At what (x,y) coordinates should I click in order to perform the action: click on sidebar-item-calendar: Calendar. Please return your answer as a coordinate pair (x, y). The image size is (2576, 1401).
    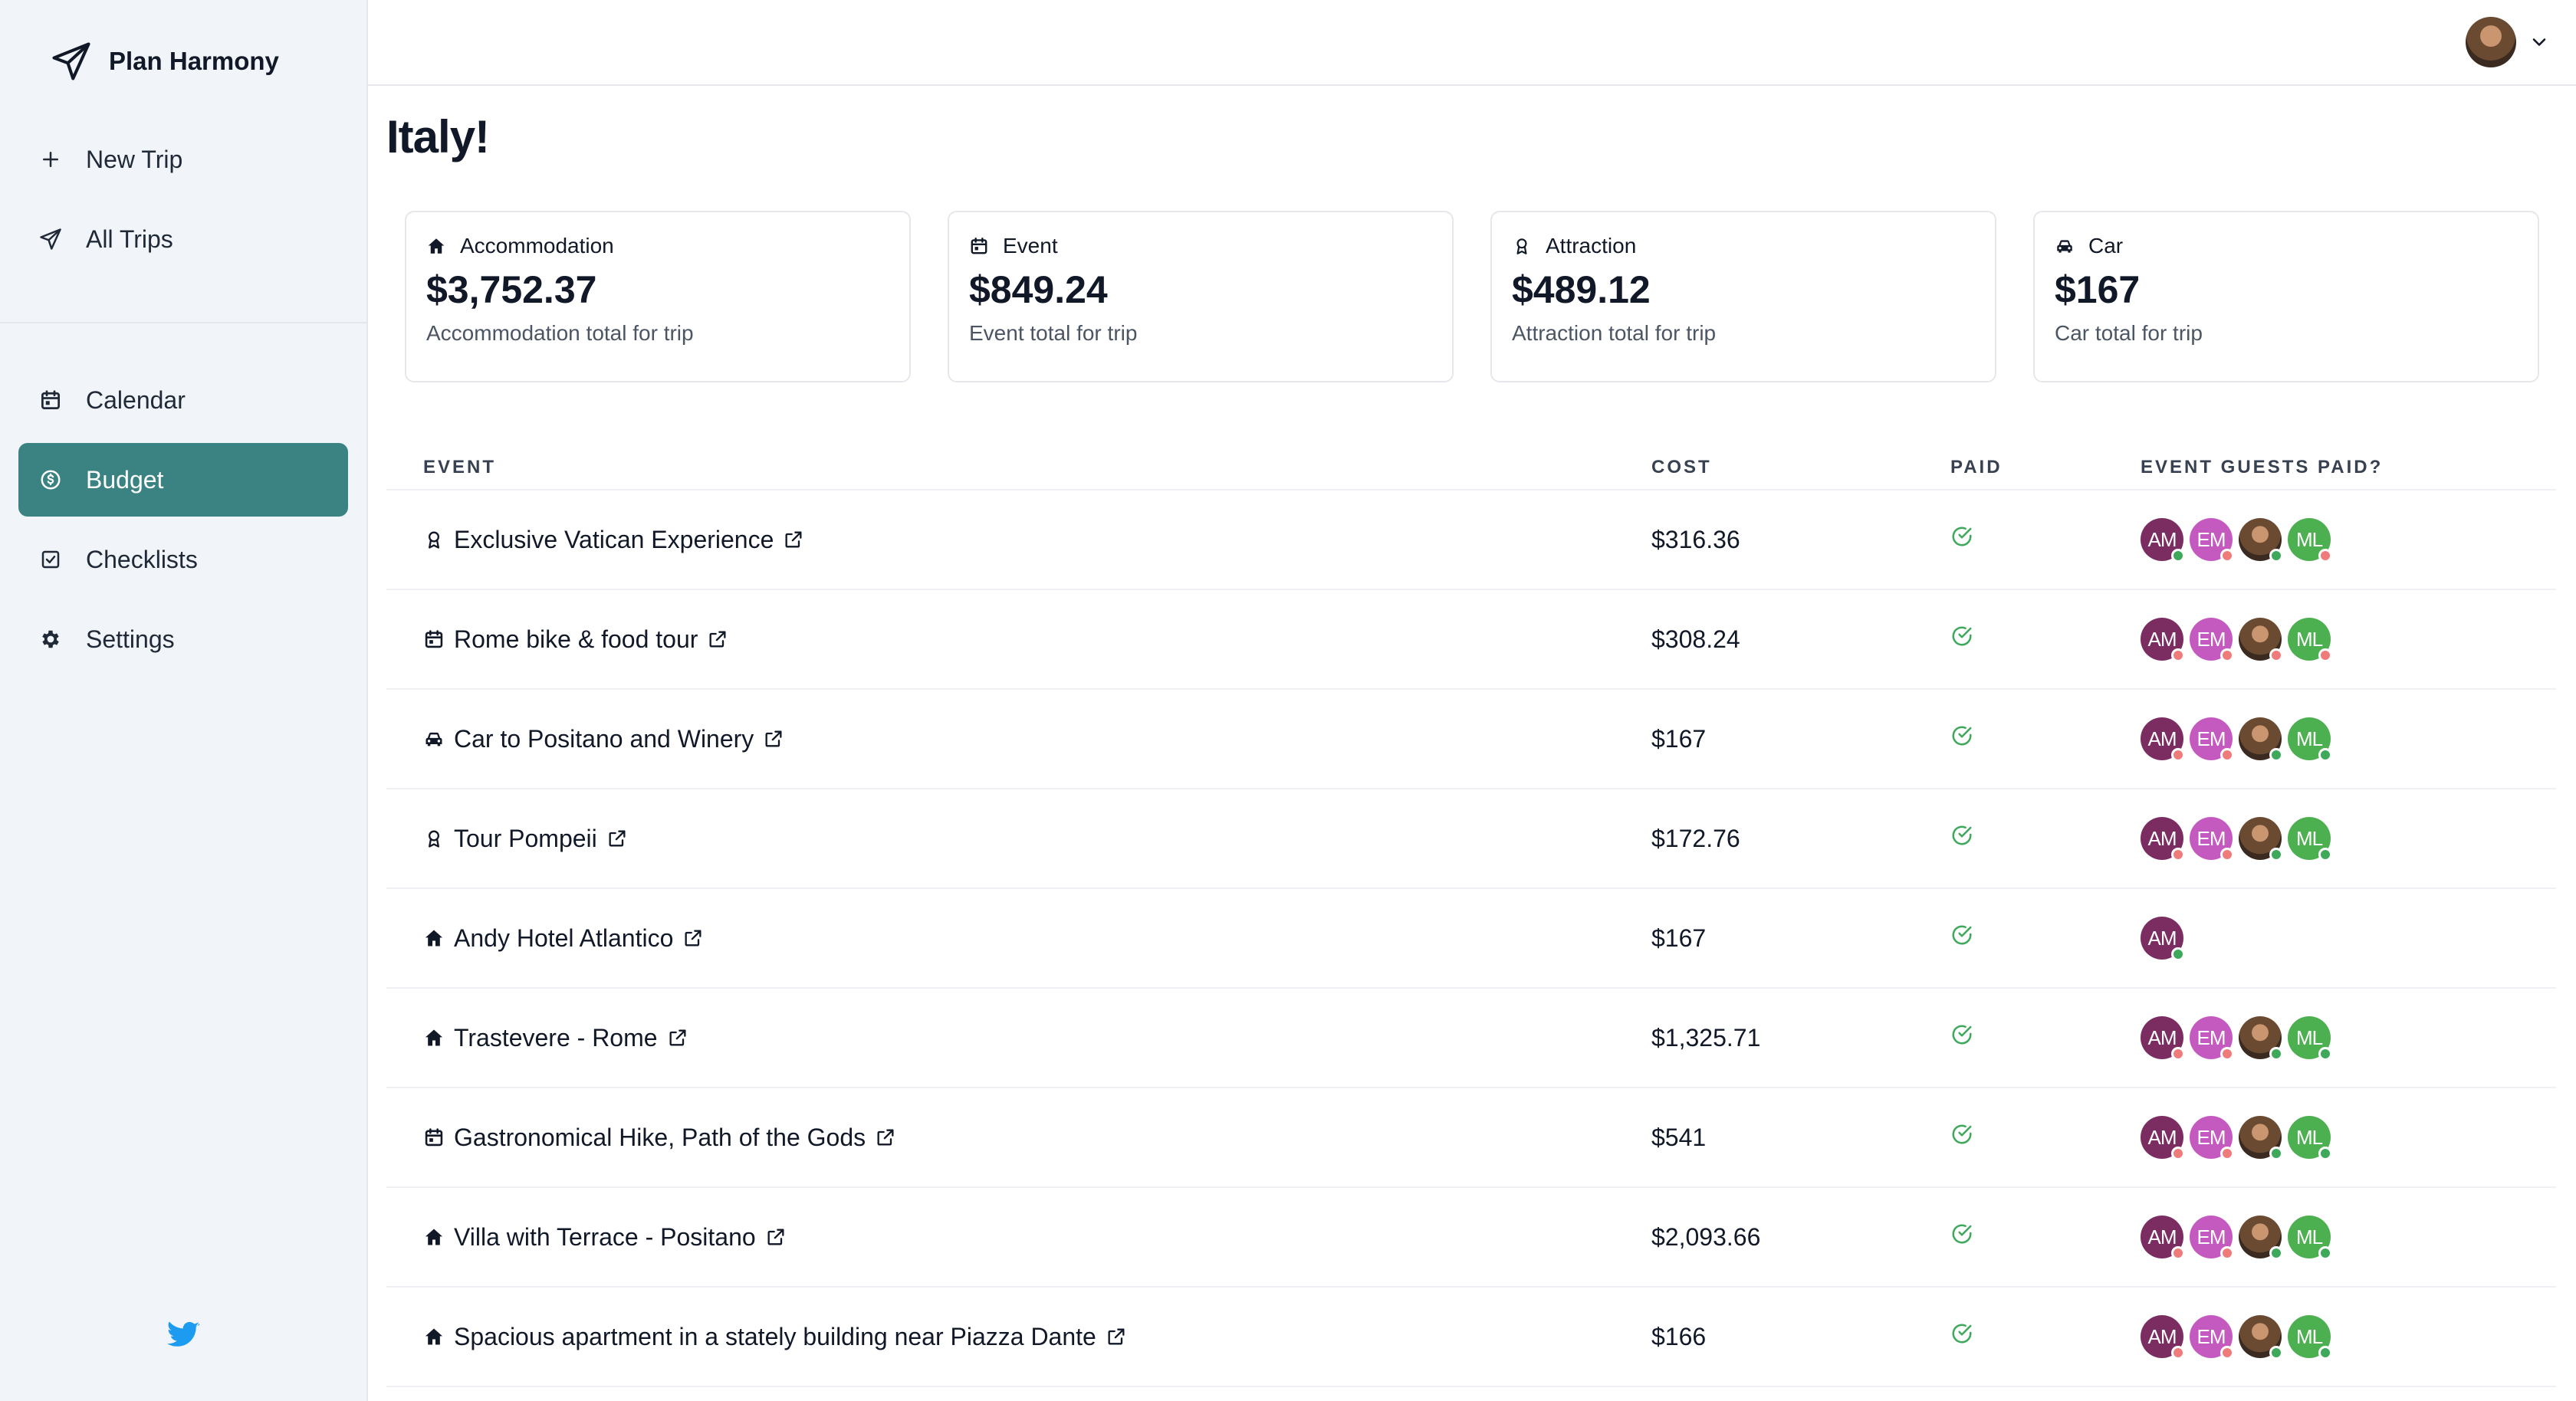
    Looking at the image, I should click on (183, 400).